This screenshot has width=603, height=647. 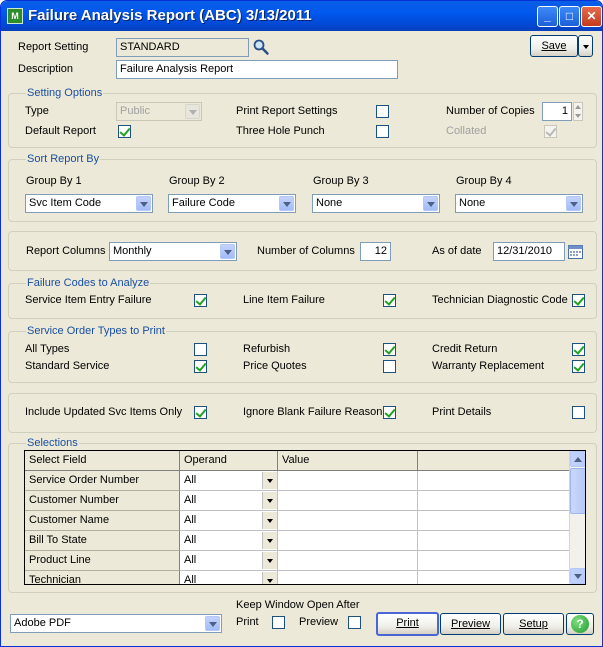 I want to click on keep-preview-checkbox, so click(x=354, y=622).